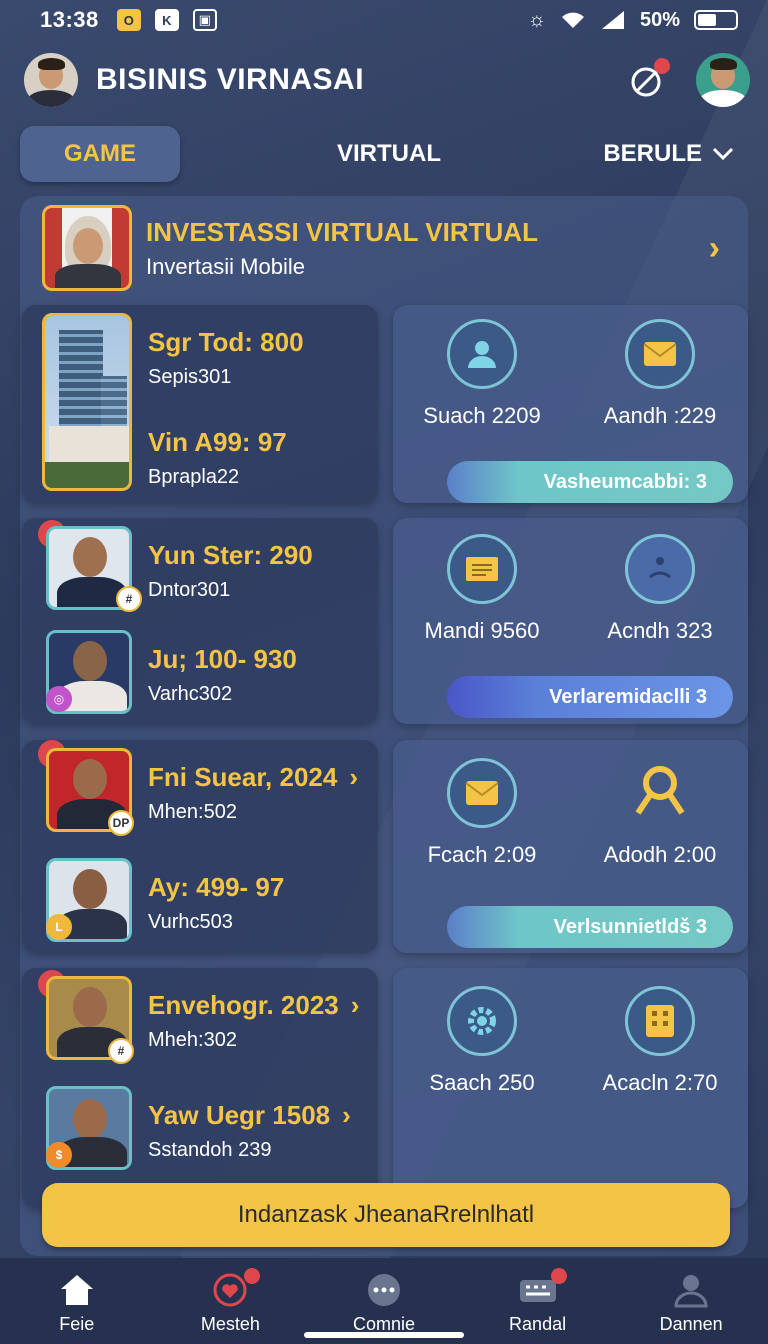 The width and height of the screenshot is (768, 1344). I want to click on action-item: Mandi 9560, so click(482, 589).